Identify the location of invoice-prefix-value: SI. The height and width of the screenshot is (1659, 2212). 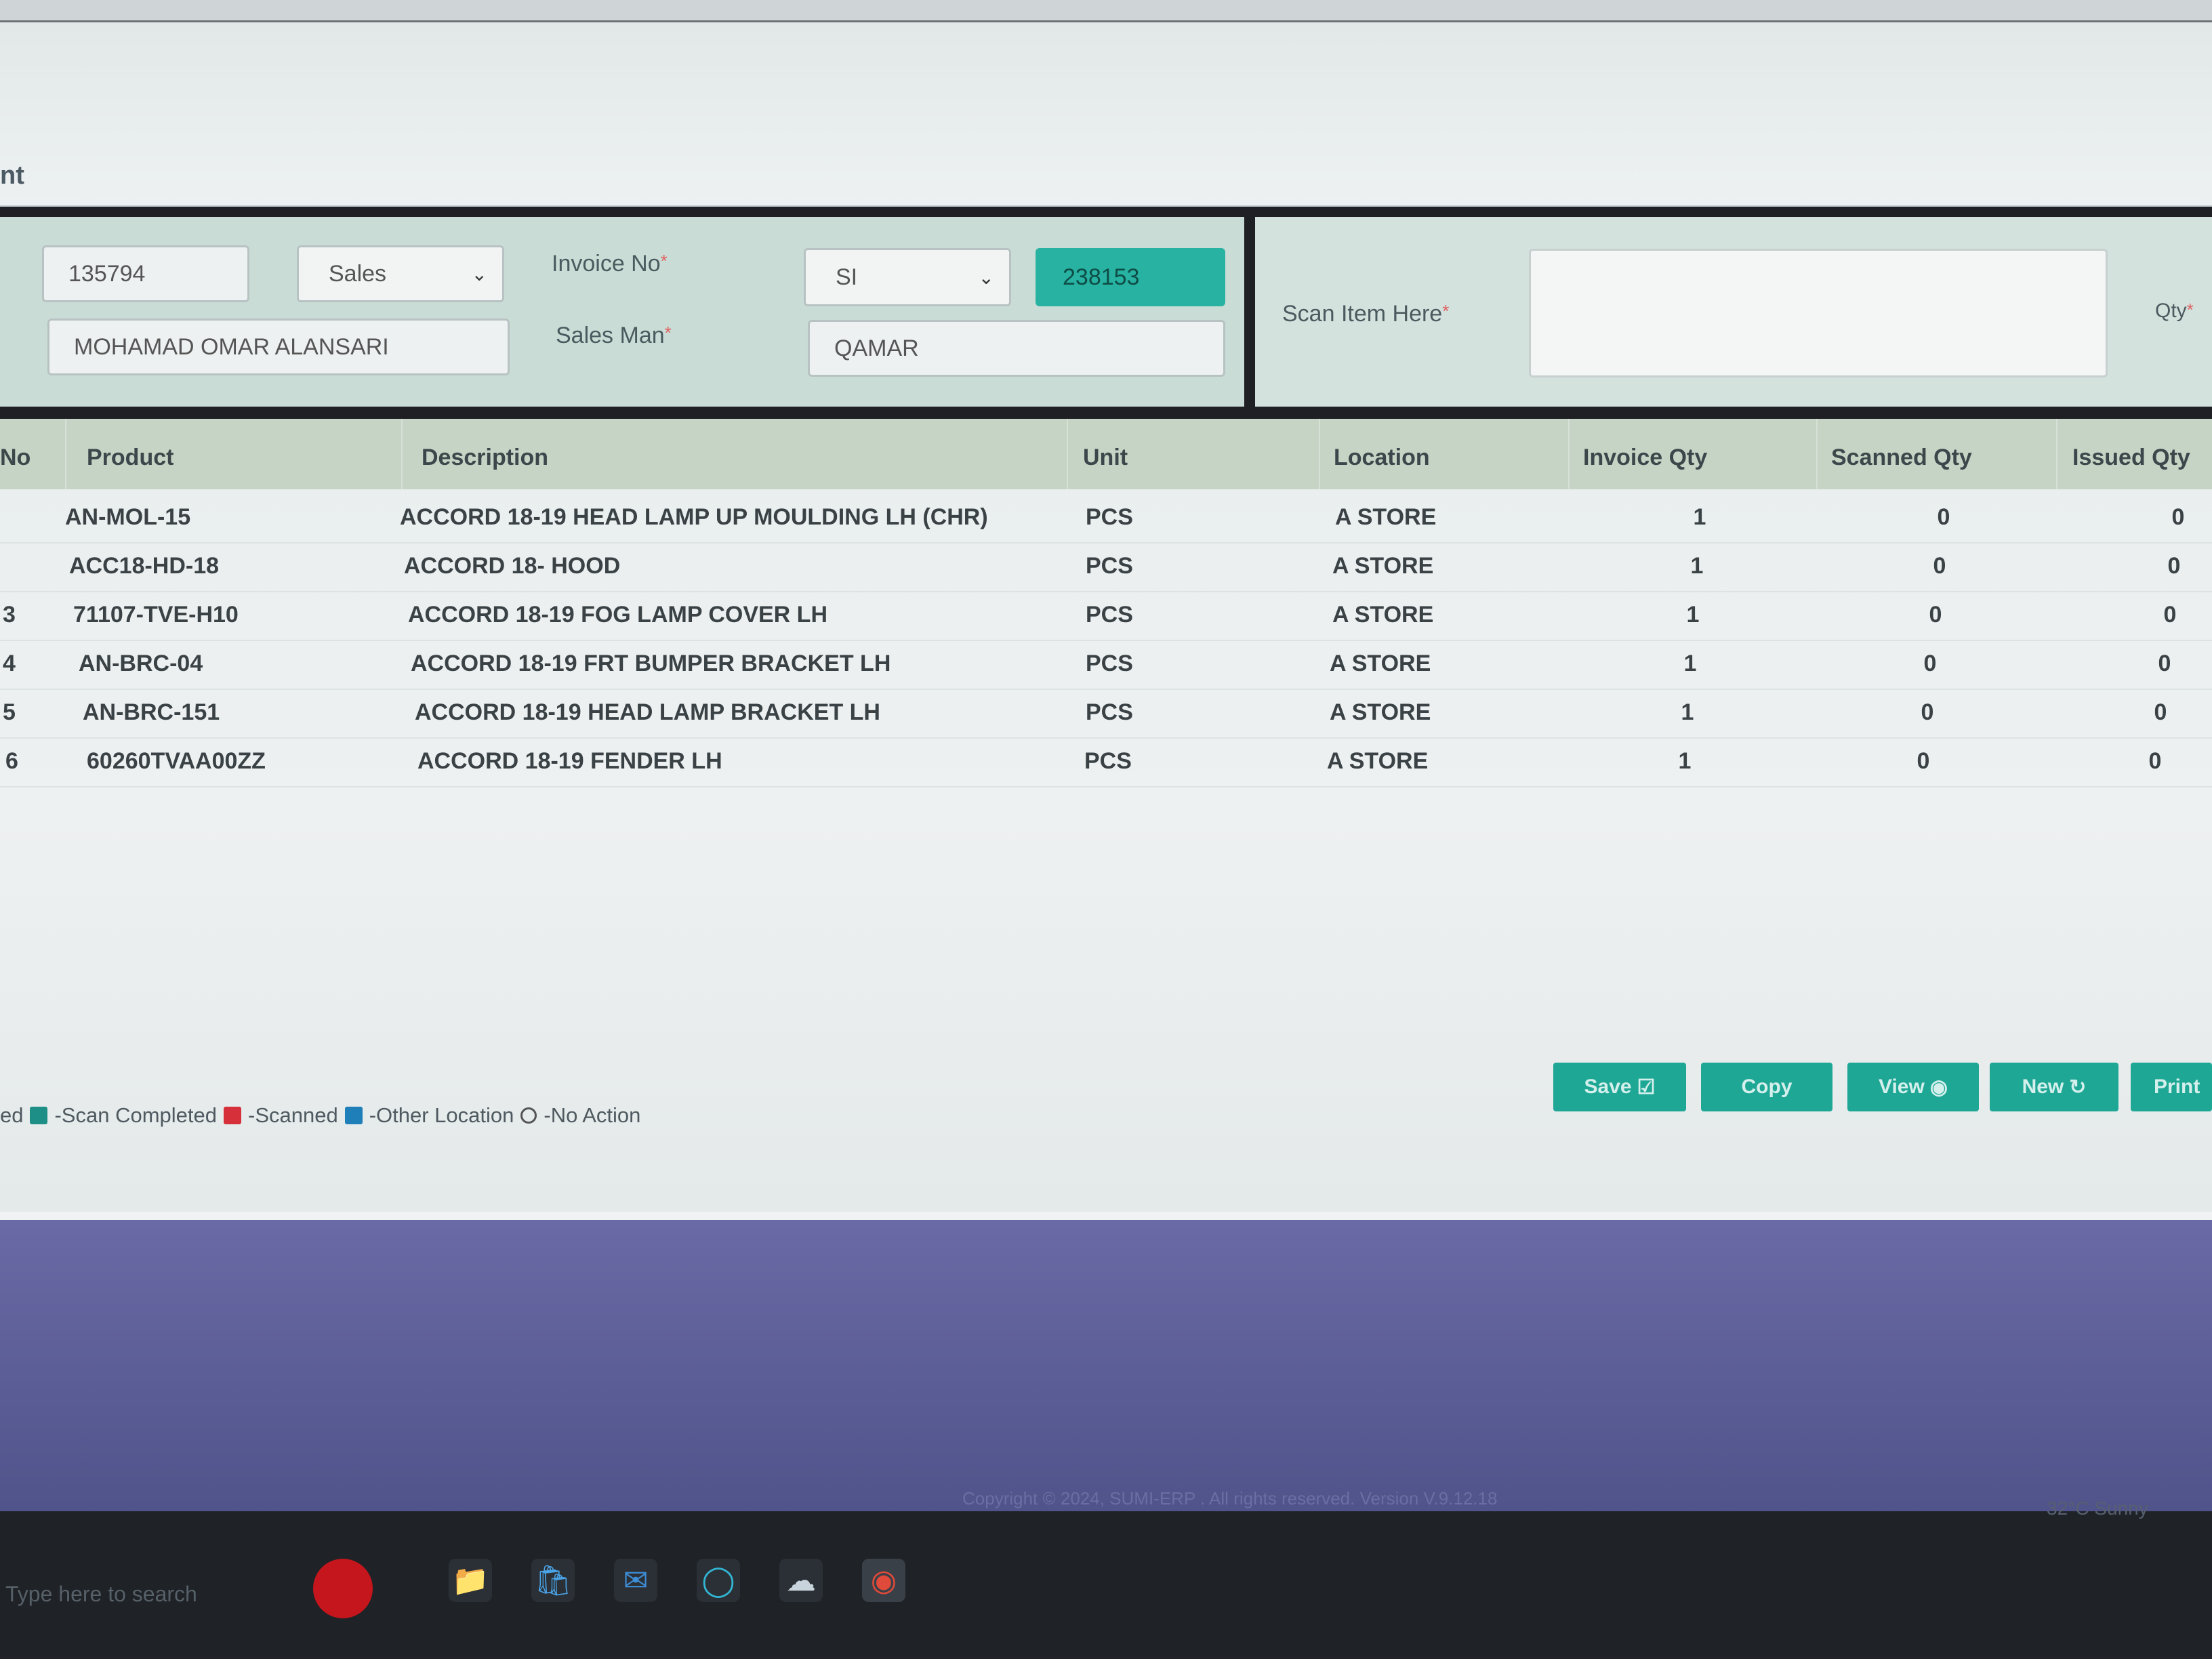
(847, 277).